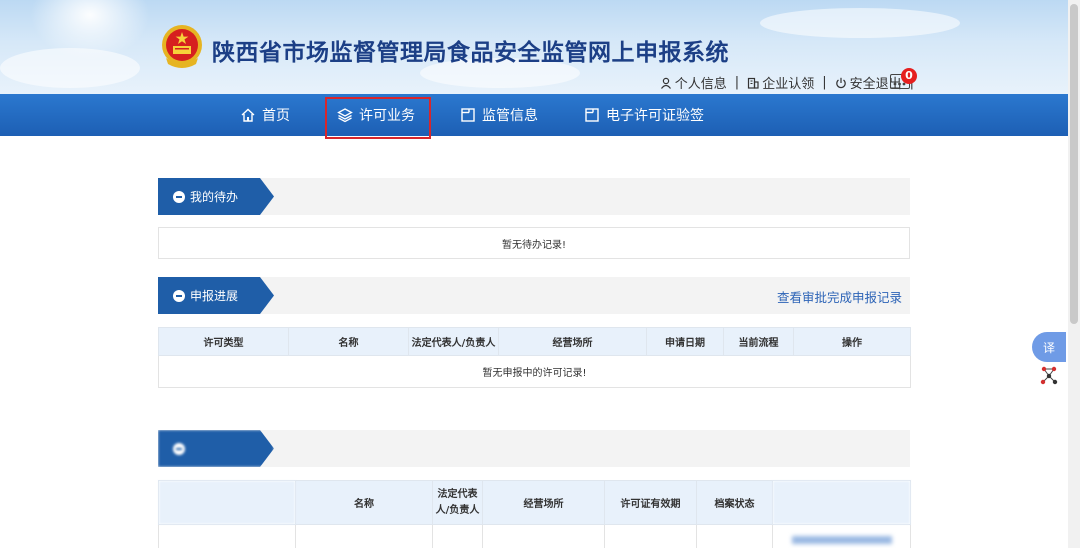  I want to click on power-icon, so click(840, 82).